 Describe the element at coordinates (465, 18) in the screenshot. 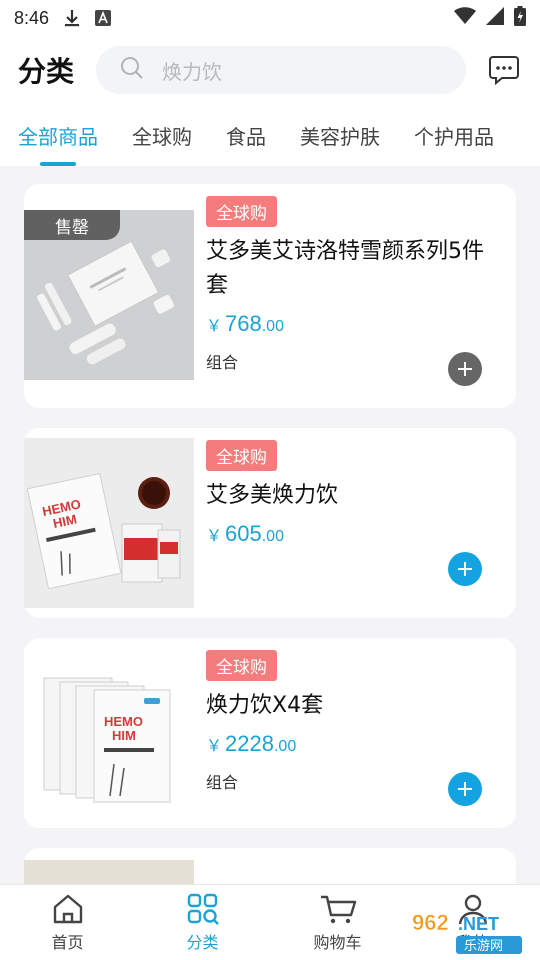

I see `wifi-icon` at that location.